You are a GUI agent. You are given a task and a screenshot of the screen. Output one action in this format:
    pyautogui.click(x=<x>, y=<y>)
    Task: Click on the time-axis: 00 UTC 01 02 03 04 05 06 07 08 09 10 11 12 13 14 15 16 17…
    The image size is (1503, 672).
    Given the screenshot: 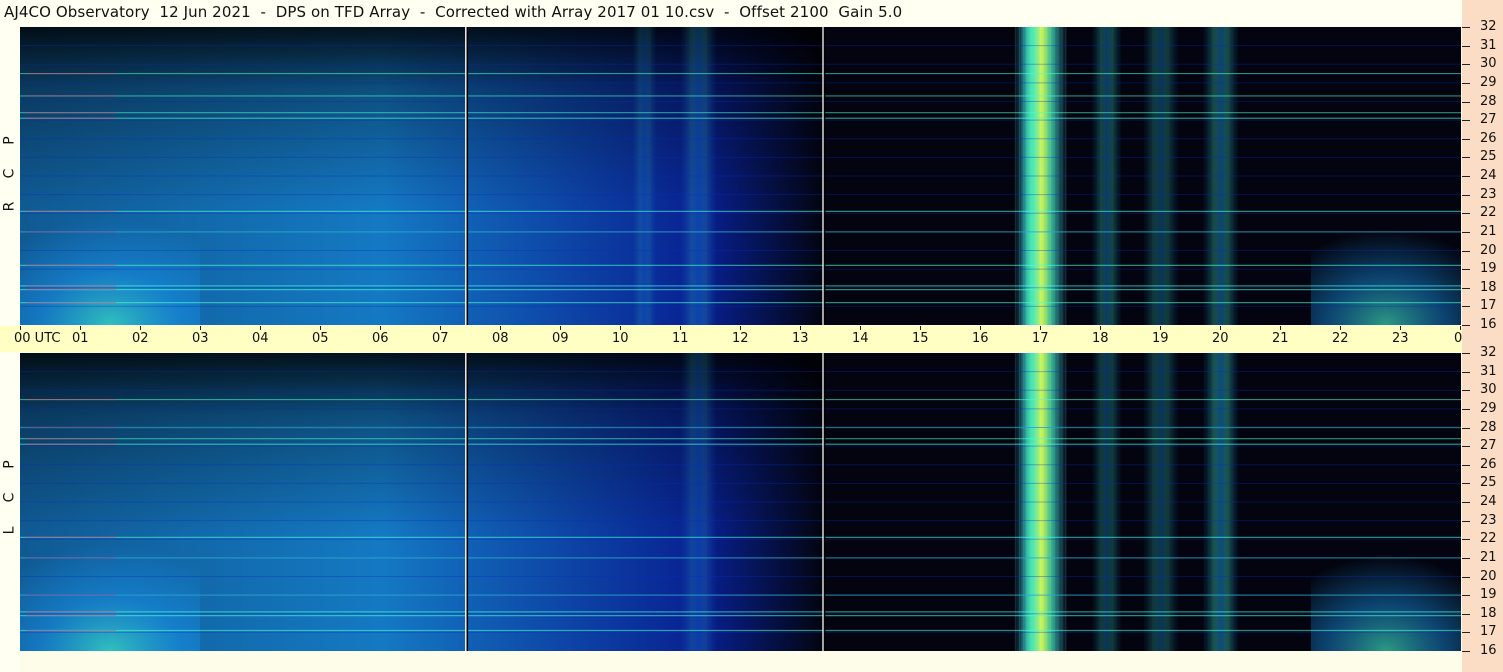 What is the action you would take?
    pyautogui.click(x=751, y=339)
    